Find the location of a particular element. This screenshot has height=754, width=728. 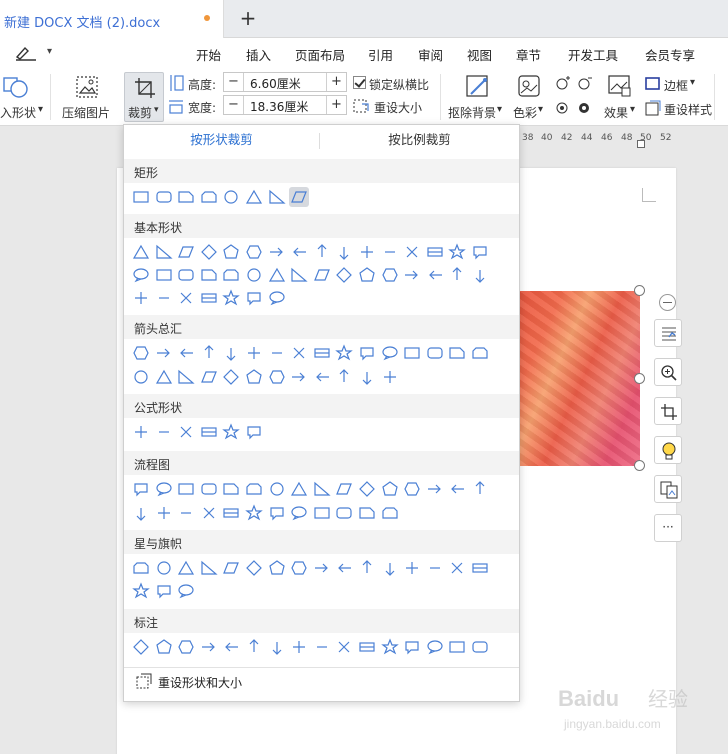

selected-picture is located at coordinates (579, 378).